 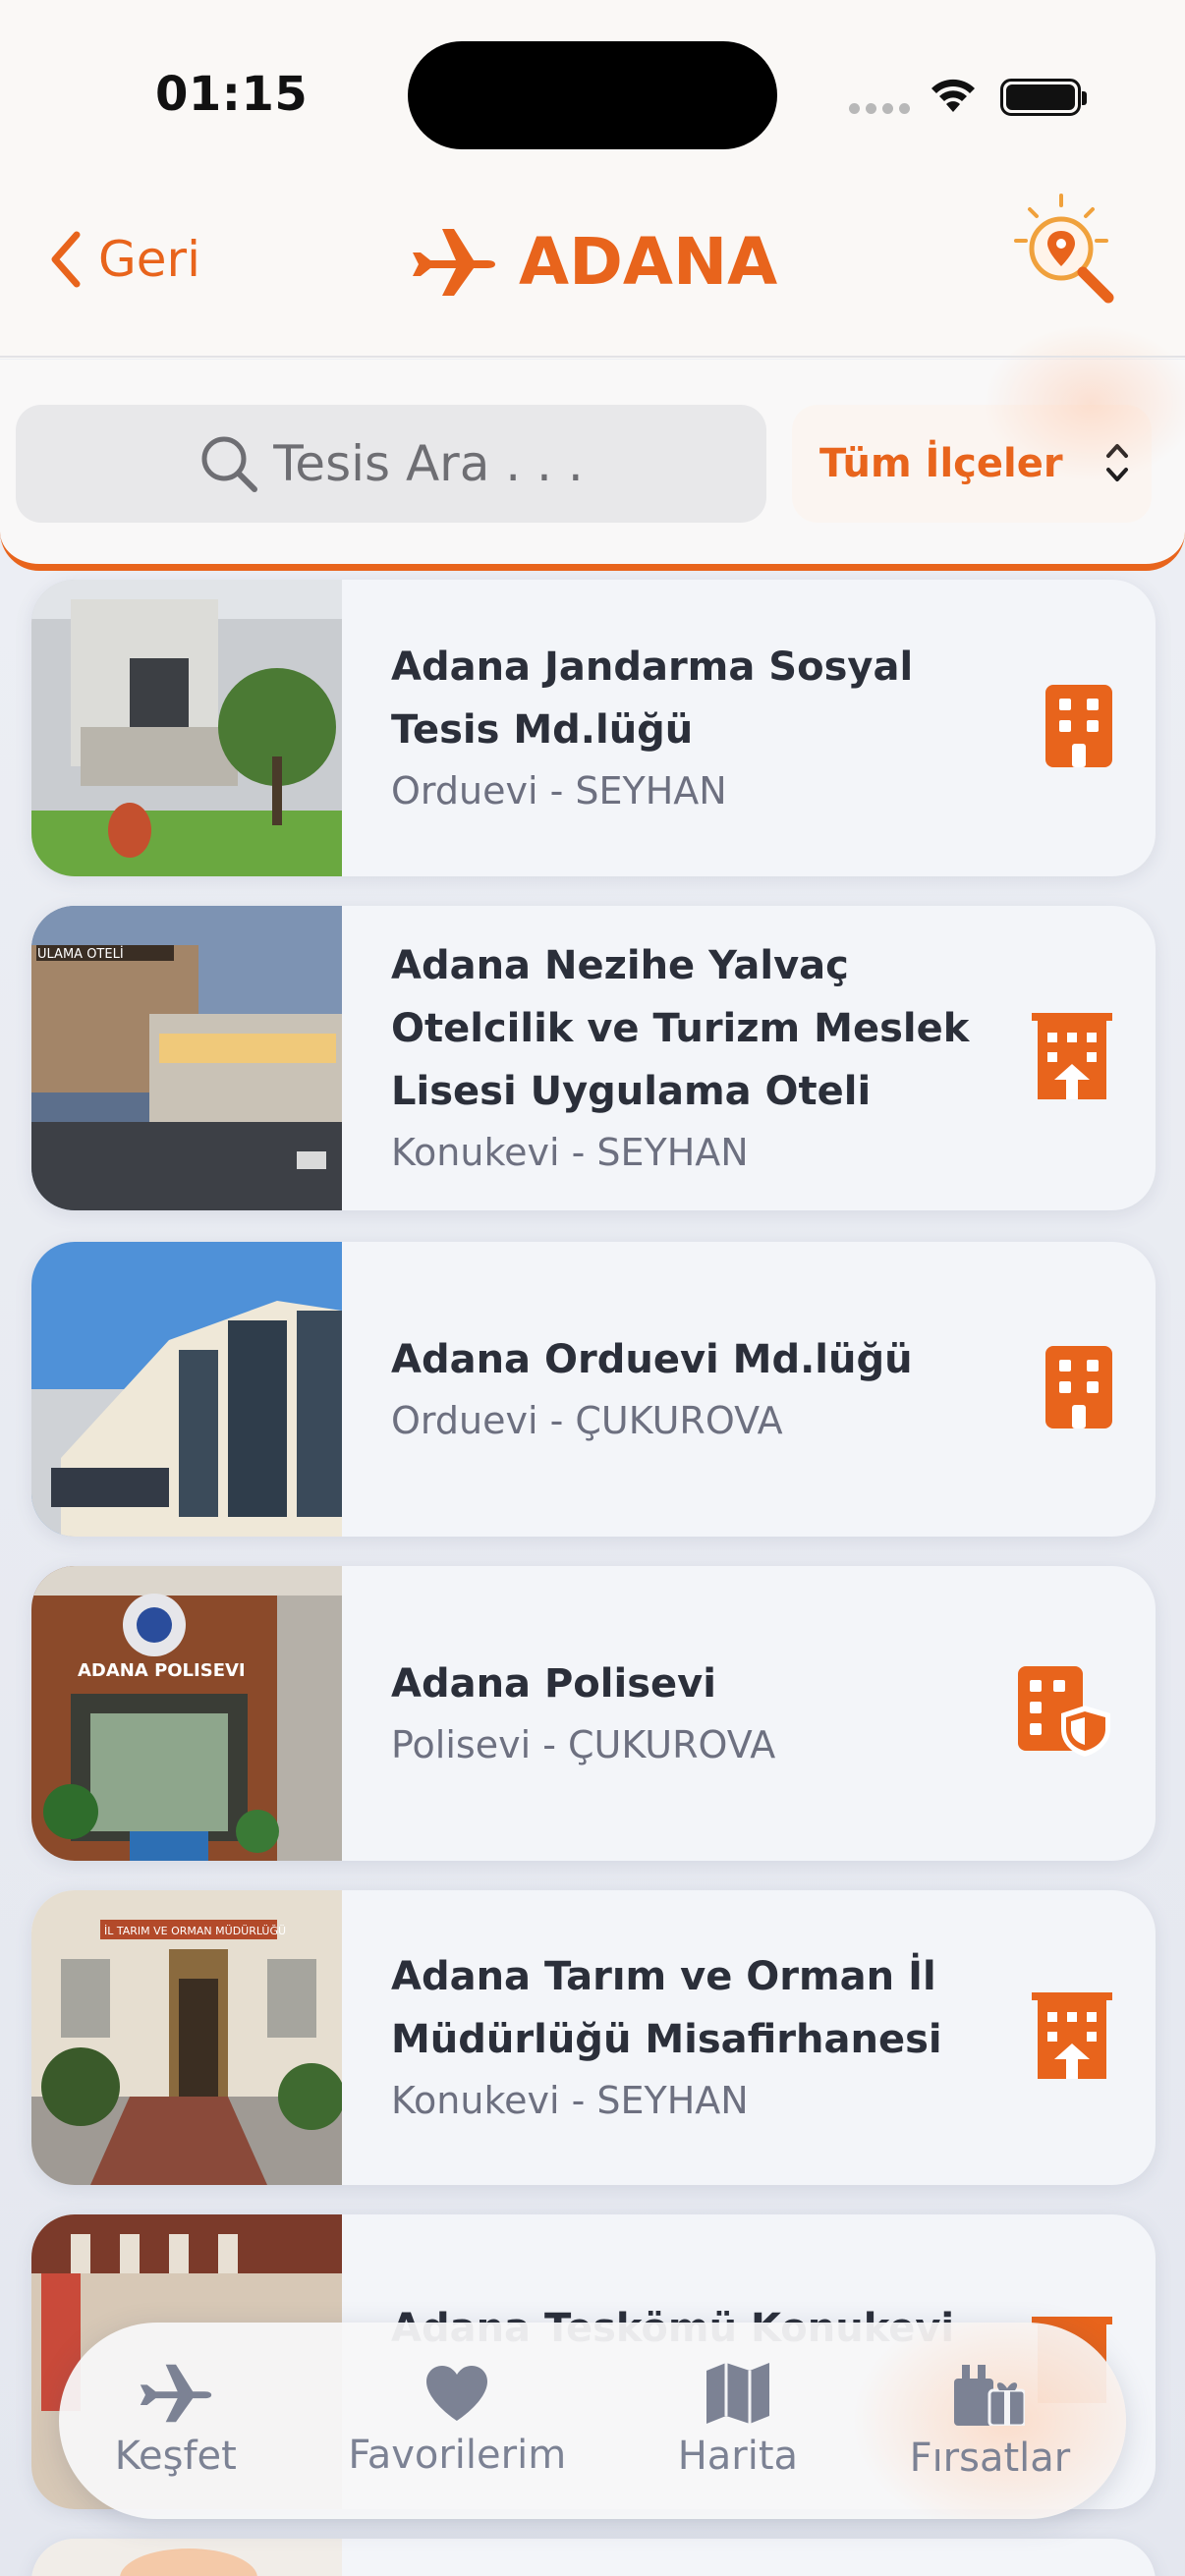 I want to click on page-title: ADANA, so click(x=595, y=262).